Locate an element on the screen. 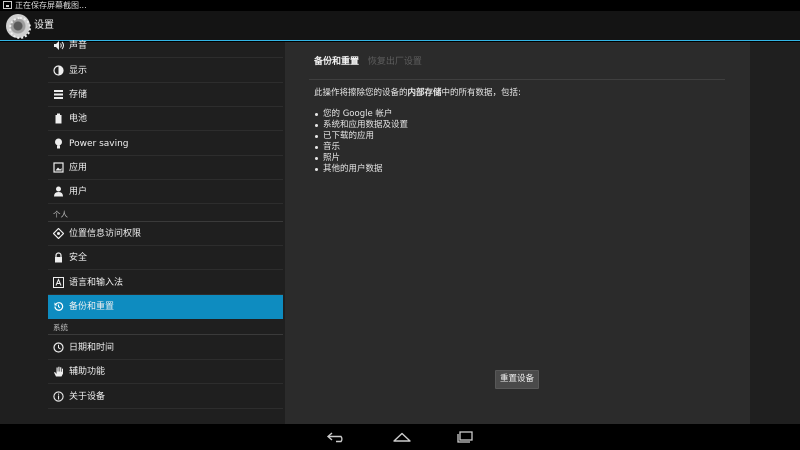 The width and height of the screenshot is (800, 450). apps-icon is located at coordinates (58, 167).